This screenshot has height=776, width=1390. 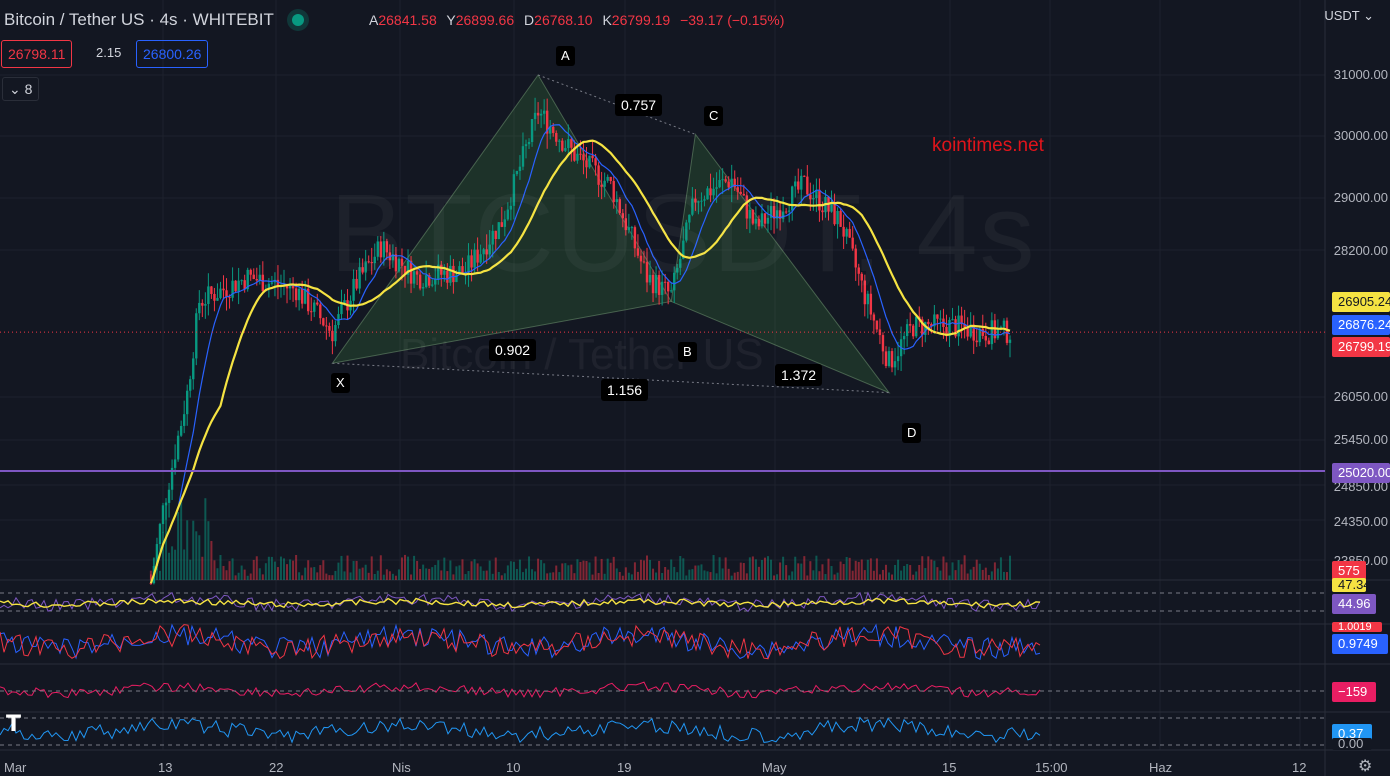 What do you see at coordinates (21, 89) in the screenshot?
I see `indicators-toggle-button: ⌄ 8` at bounding box center [21, 89].